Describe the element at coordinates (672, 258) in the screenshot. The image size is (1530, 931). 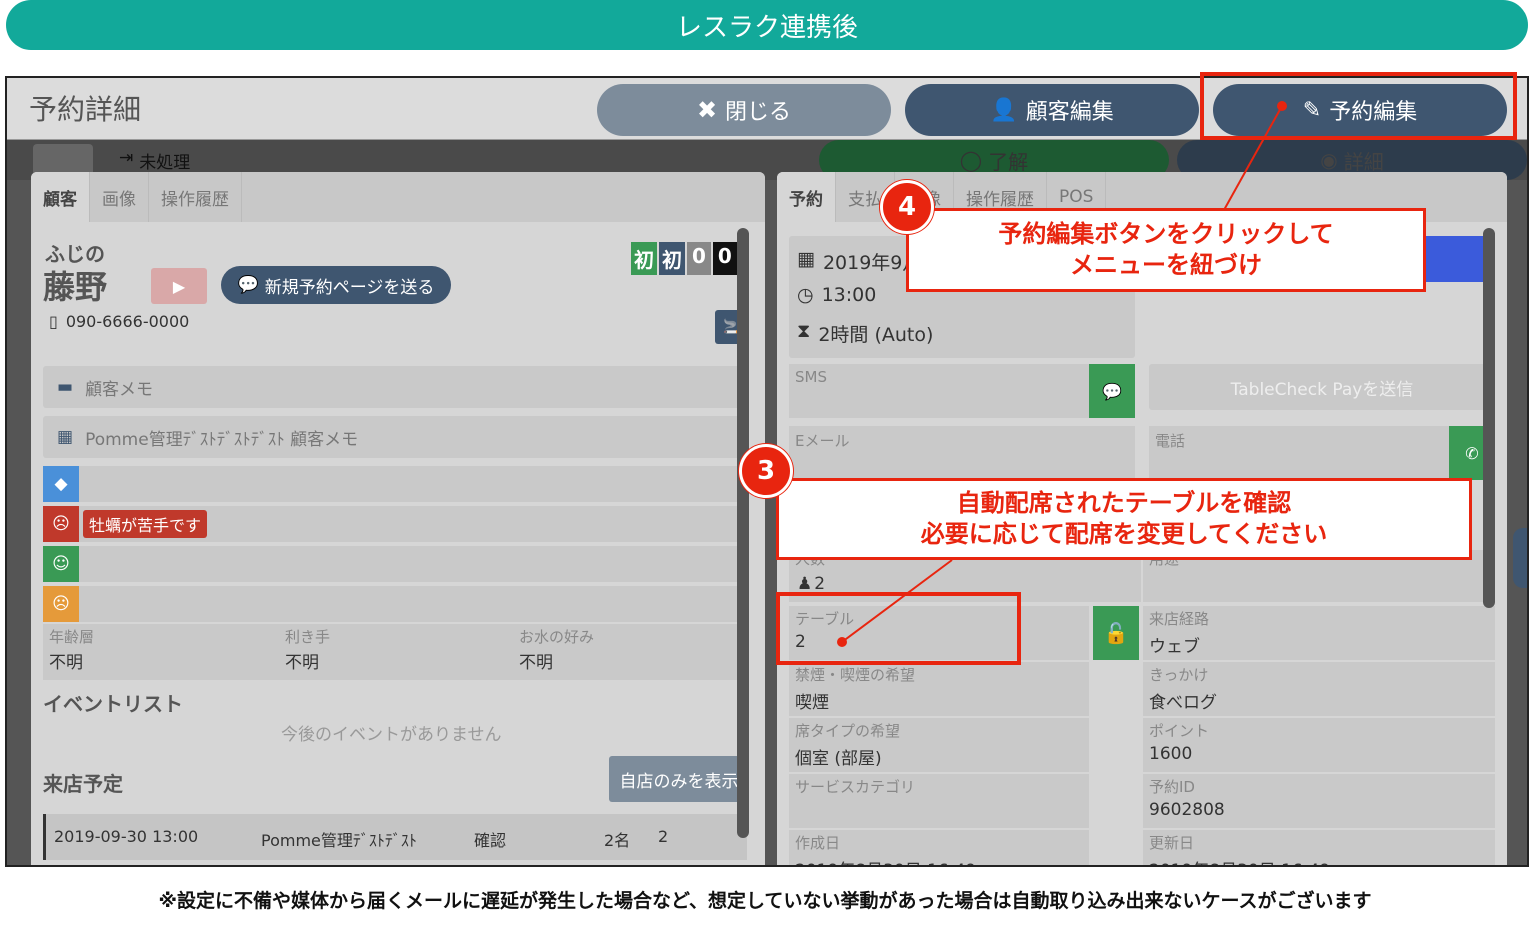
I see `badge-first-2: 初` at that location.